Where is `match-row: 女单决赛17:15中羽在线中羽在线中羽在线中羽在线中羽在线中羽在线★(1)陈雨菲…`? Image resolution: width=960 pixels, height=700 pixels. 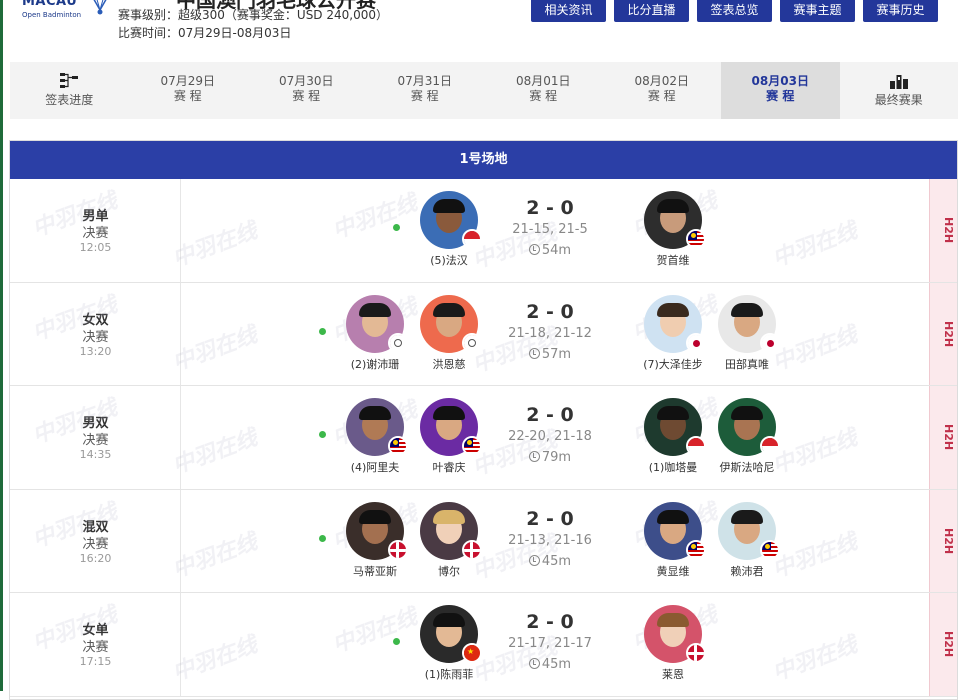
match-row: 女单决赛17:15中羽在线中羽在线中羽在线中羽在线中羽在线中羽在线★(1)陈雨菲… is located at coordinates (483, 645).